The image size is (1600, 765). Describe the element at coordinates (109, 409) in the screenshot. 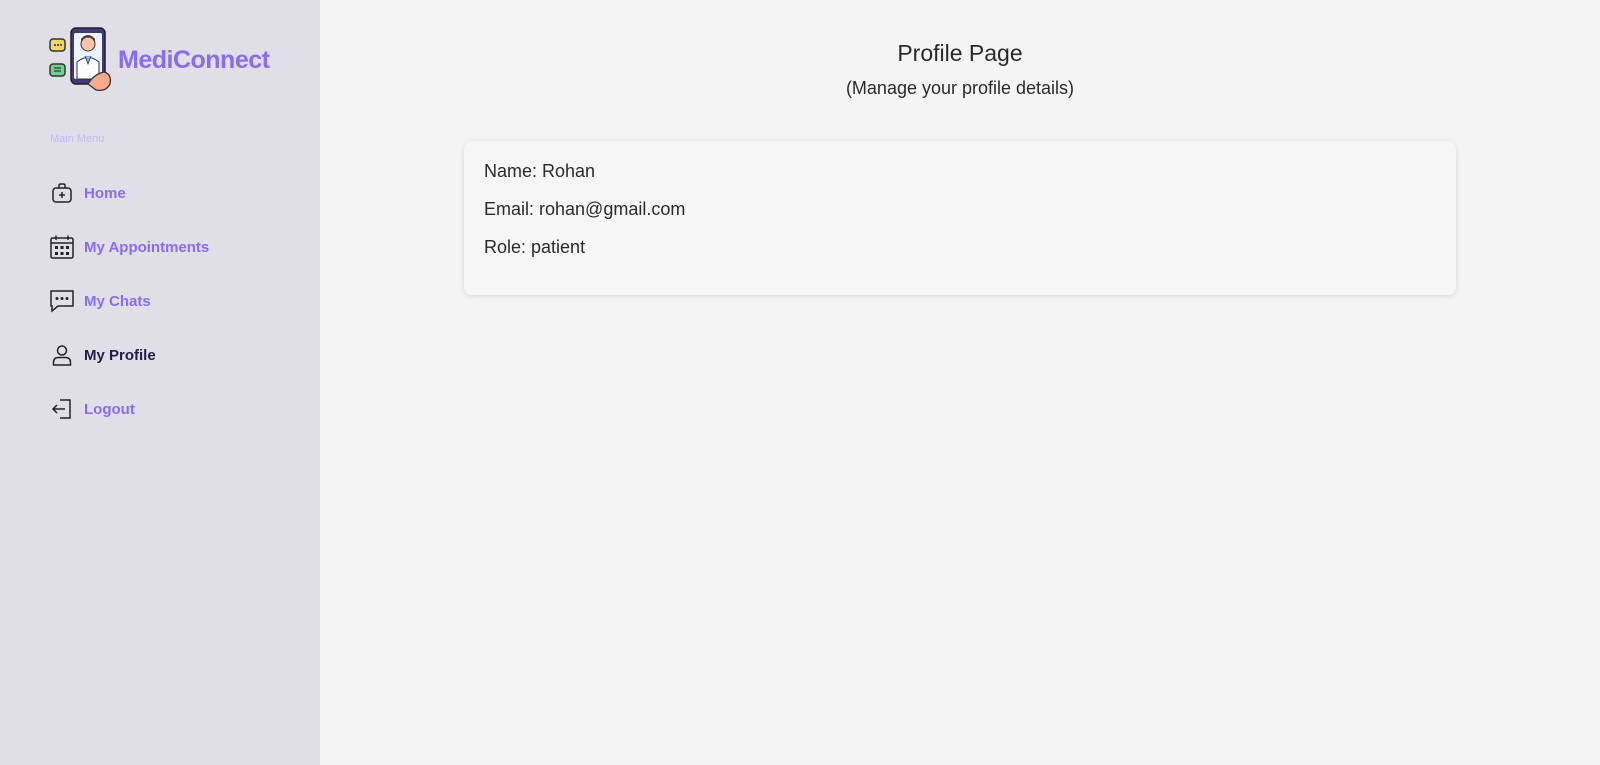

I see `sidebar-item-label: Logout` at that location.